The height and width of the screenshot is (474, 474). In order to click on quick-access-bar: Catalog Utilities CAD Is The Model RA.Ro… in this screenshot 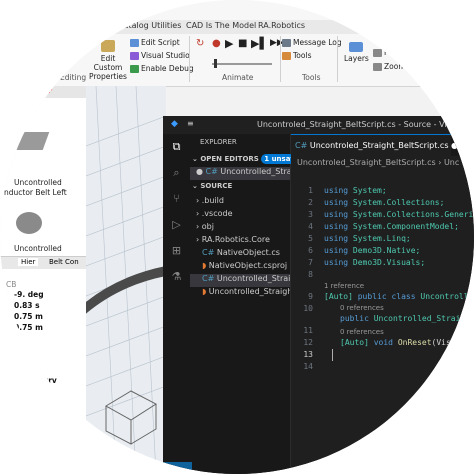, I will do `click(237, 27)`.